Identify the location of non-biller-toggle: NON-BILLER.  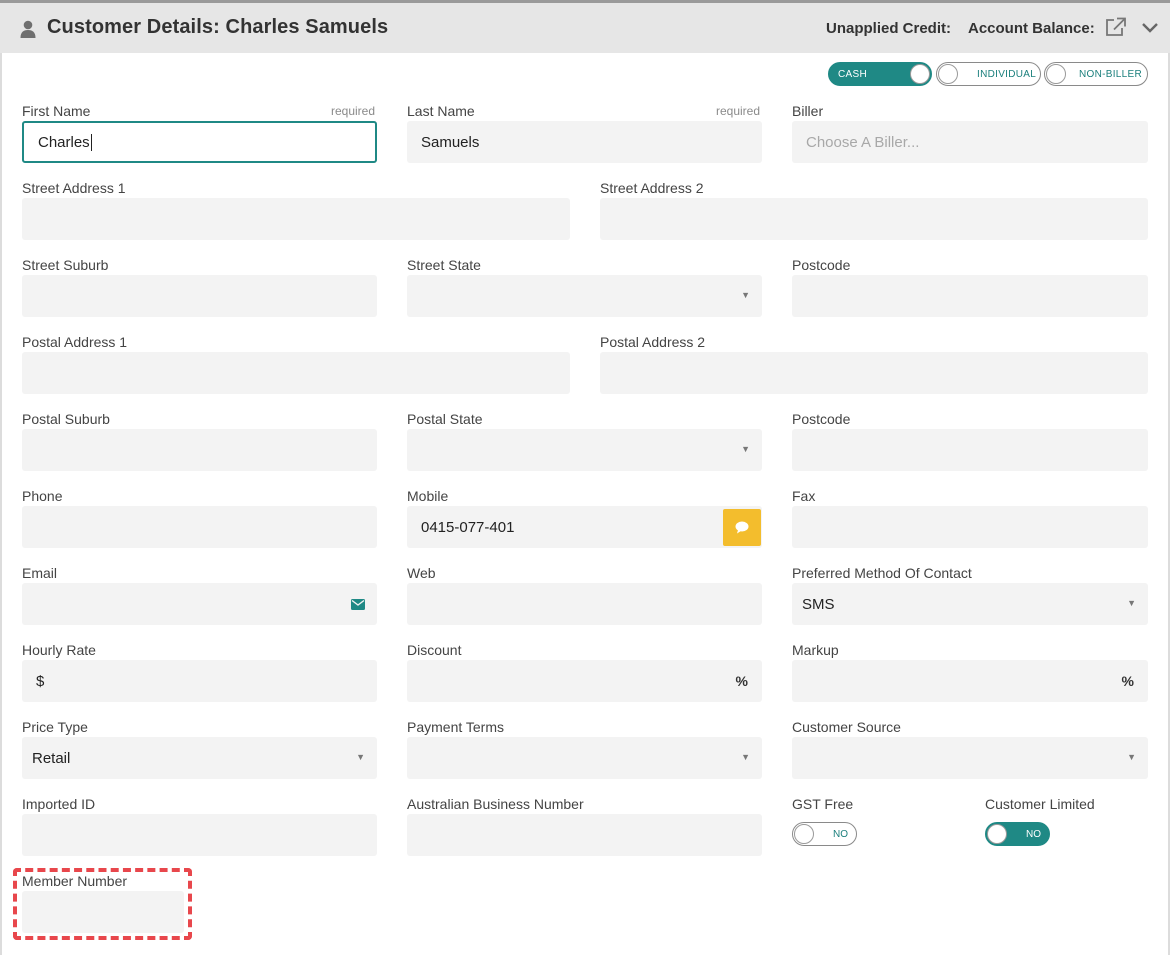
(1096, 74).